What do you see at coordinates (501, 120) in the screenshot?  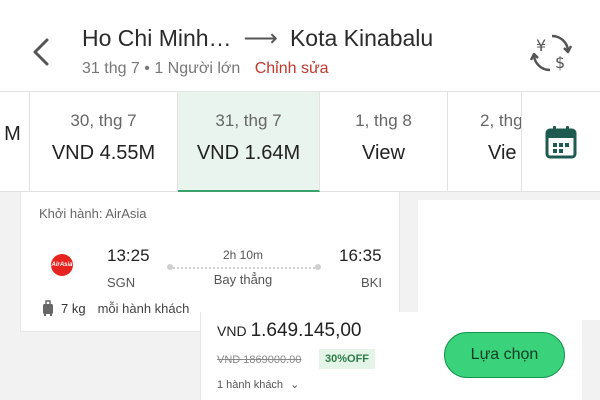 I see `date-label: 2, thg` at bounding box center [501, 120].